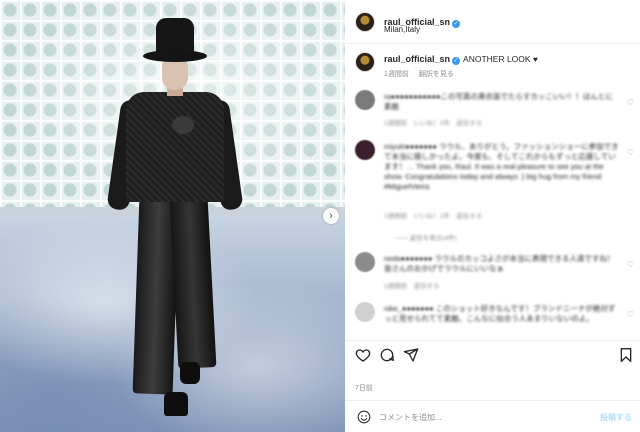 The width and height of the screenshot is (640, 432). Describe the element at coordinates (365, 22) in the screenshot. I see `author-avatar` at that location.